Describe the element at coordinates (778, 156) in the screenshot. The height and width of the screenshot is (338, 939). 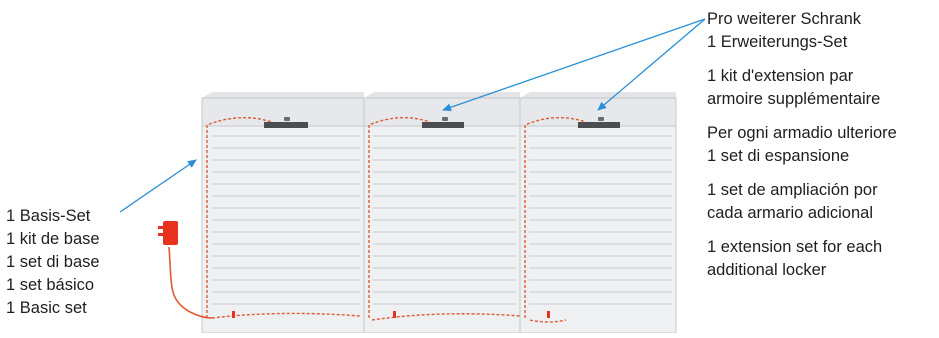
I see `right-label-line: 1 set di espansione` at that location.